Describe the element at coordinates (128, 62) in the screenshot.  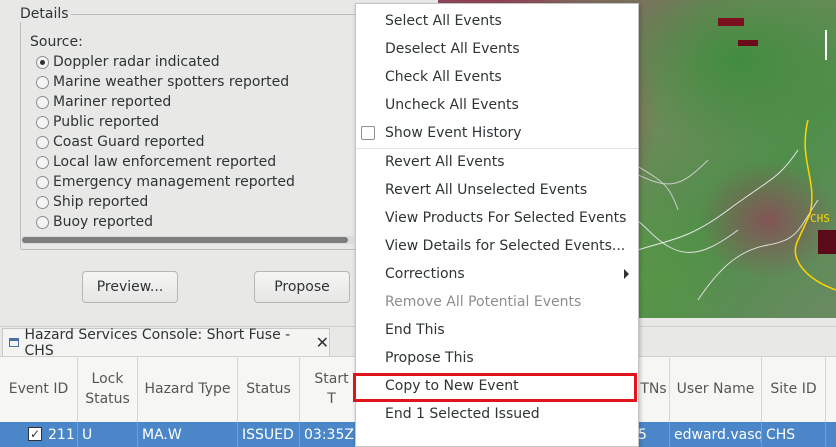
I see `source-option-doppler: Doppler radar indicated` at that location.